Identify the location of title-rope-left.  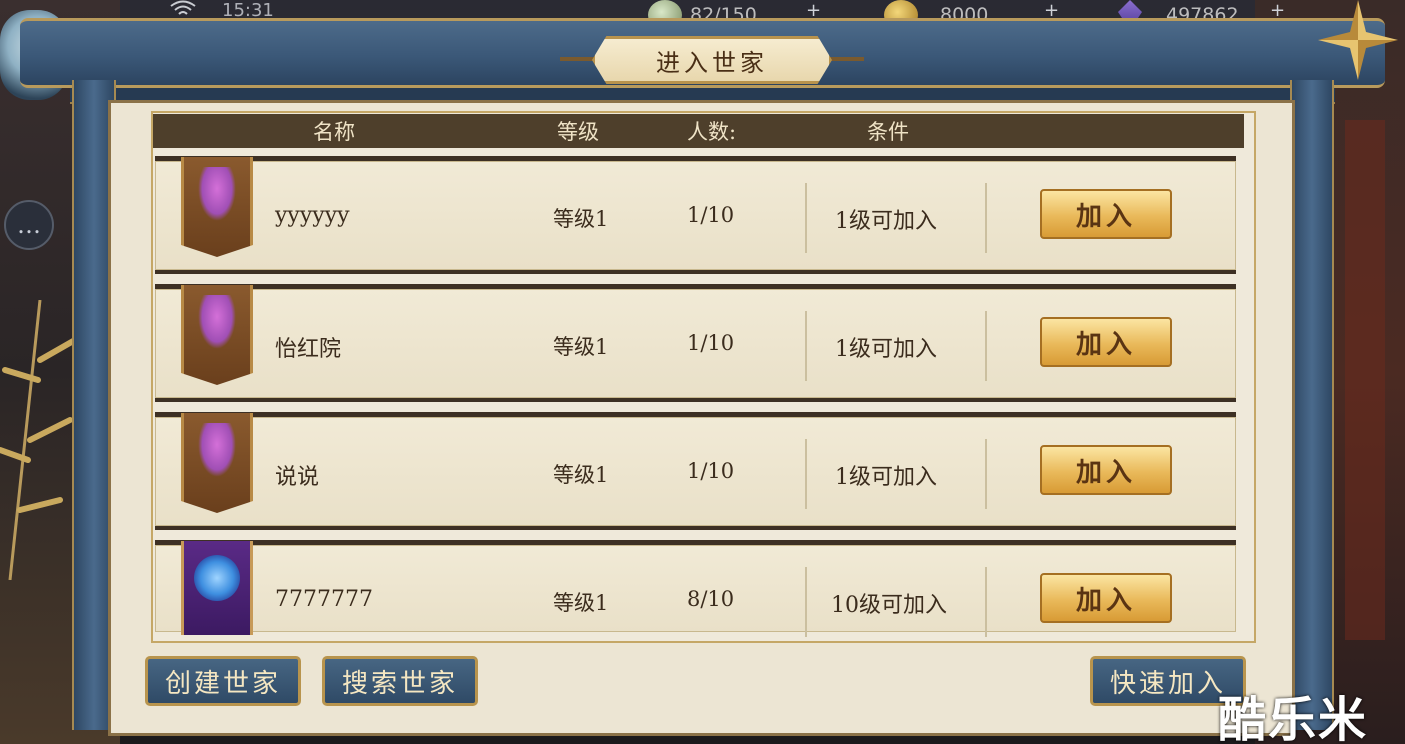
(578, 59).